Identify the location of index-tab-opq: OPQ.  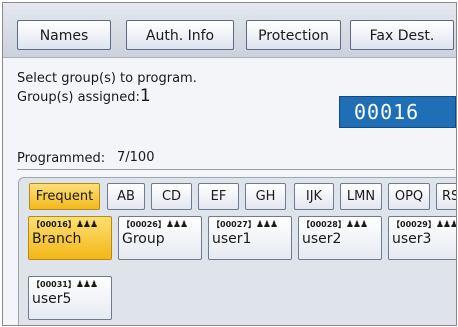
(409, 196).